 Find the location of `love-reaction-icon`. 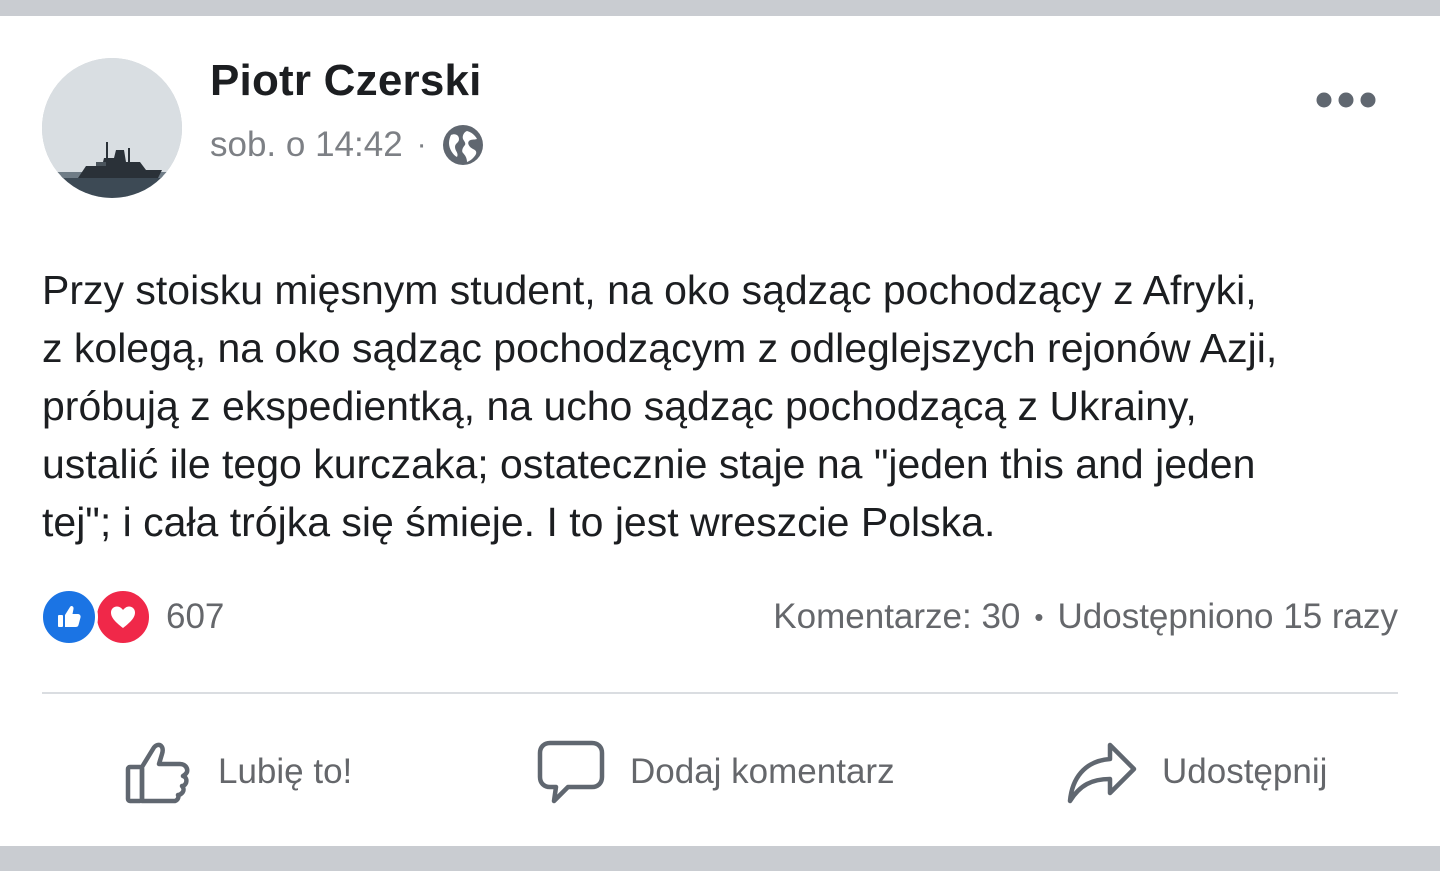

love-reaction-icon is located at coordinates (123, 617).